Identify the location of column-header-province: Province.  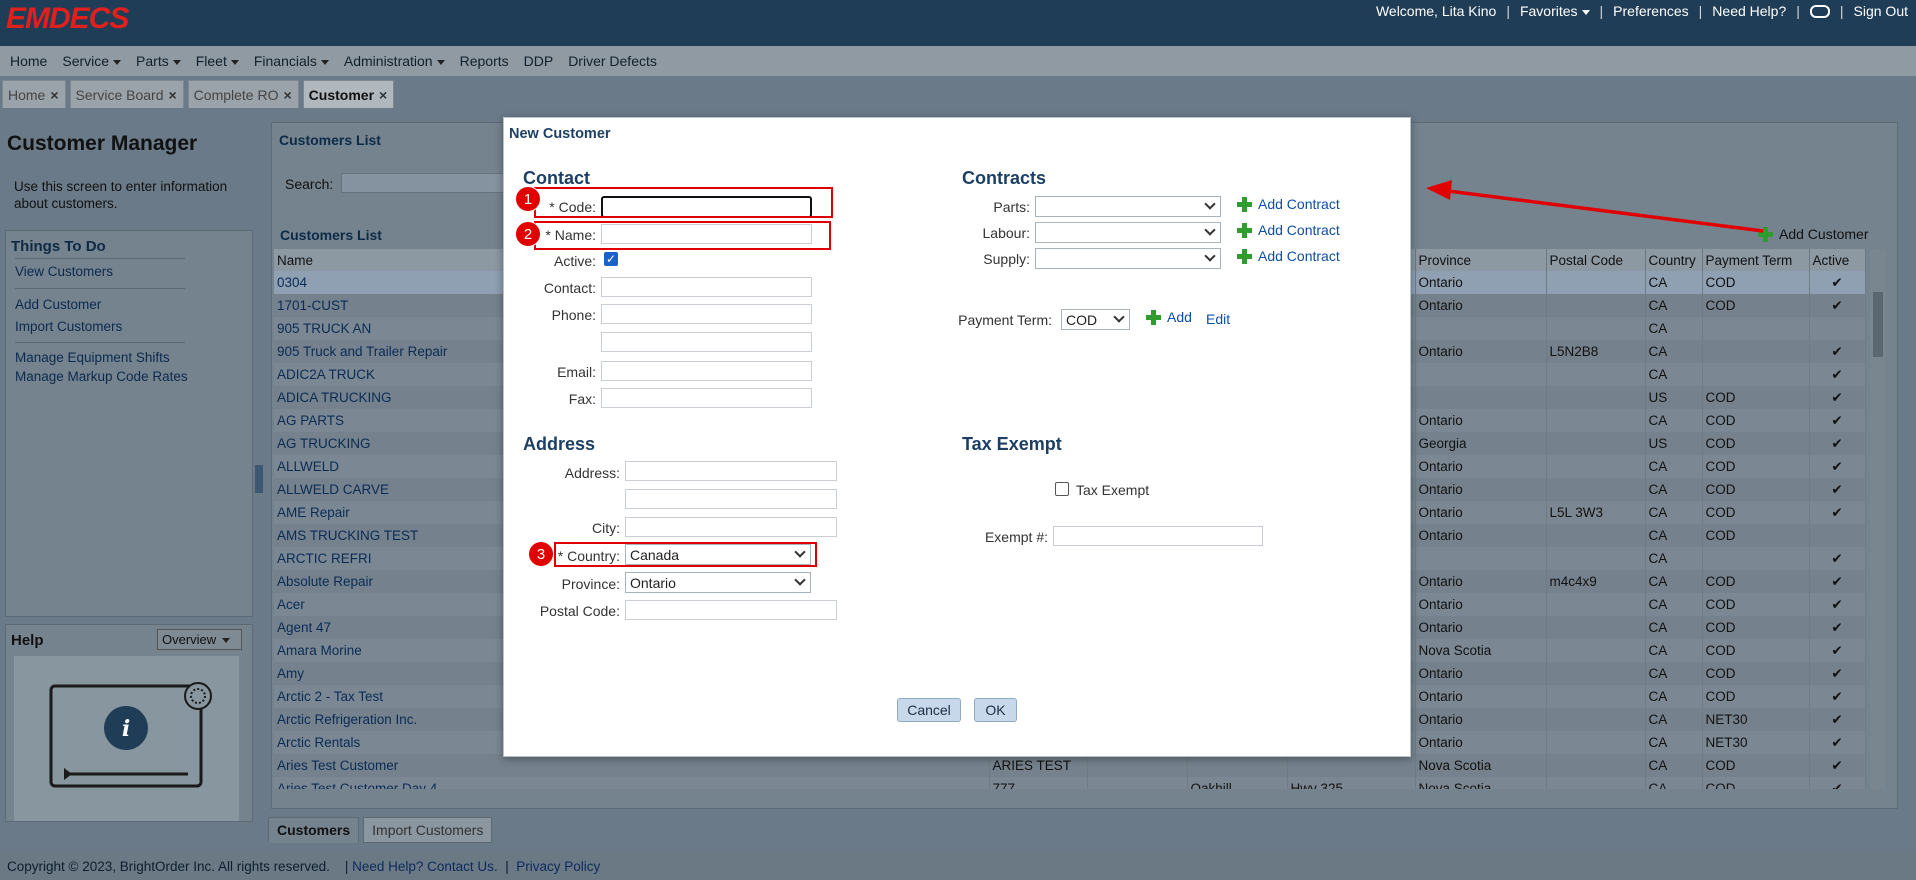
(1481, 260).